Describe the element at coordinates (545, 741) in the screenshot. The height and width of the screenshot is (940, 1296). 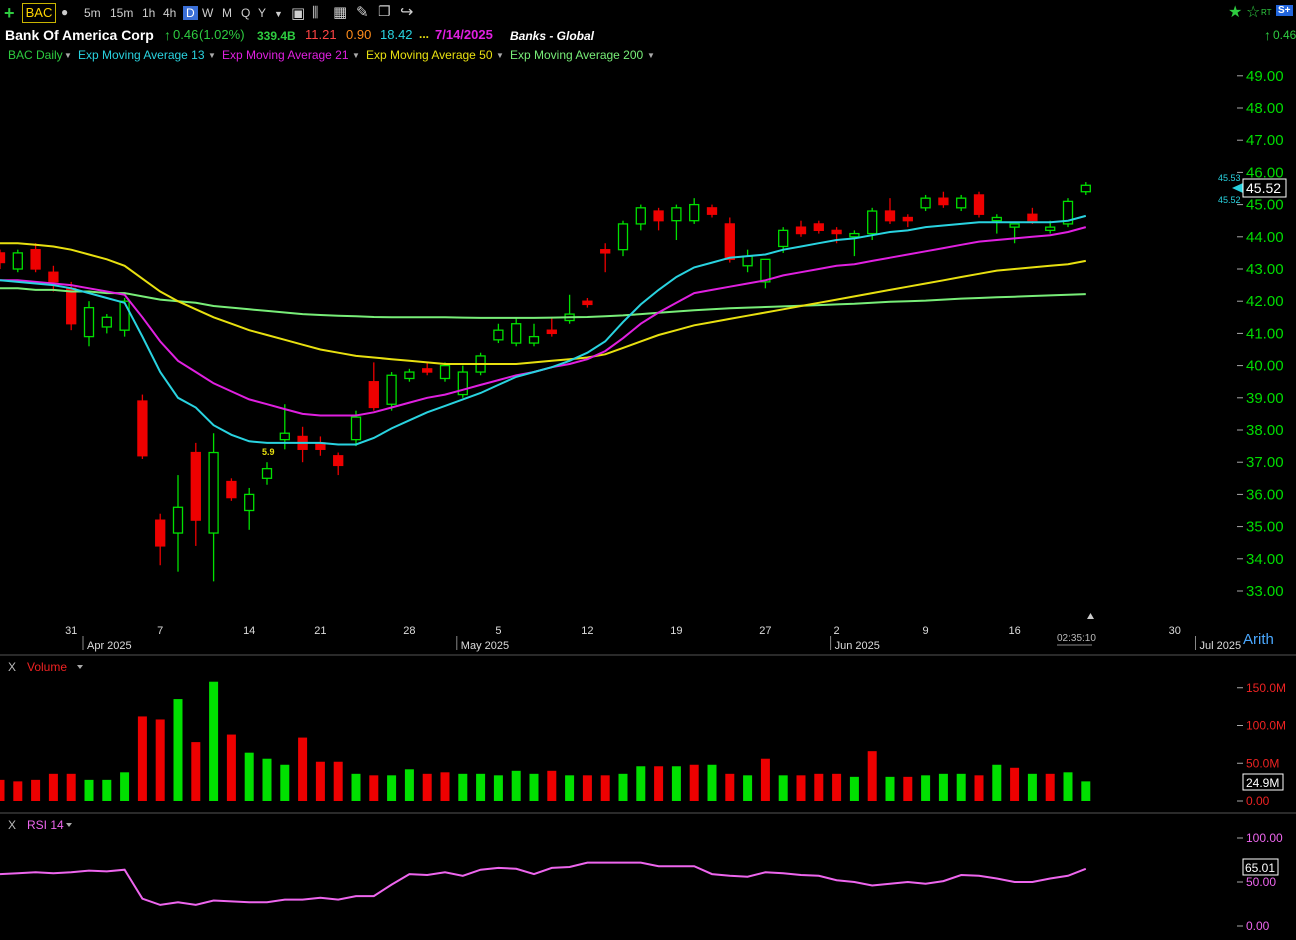
I see `volume-pane` at that location.